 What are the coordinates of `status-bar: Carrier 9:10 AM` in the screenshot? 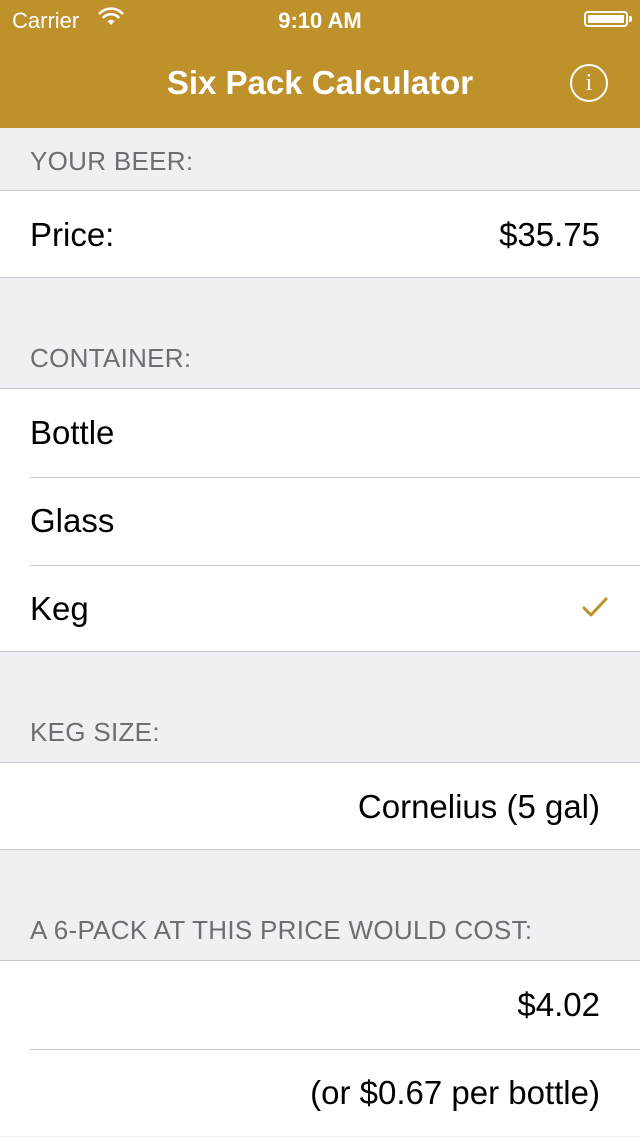 It's located at (320, 20).